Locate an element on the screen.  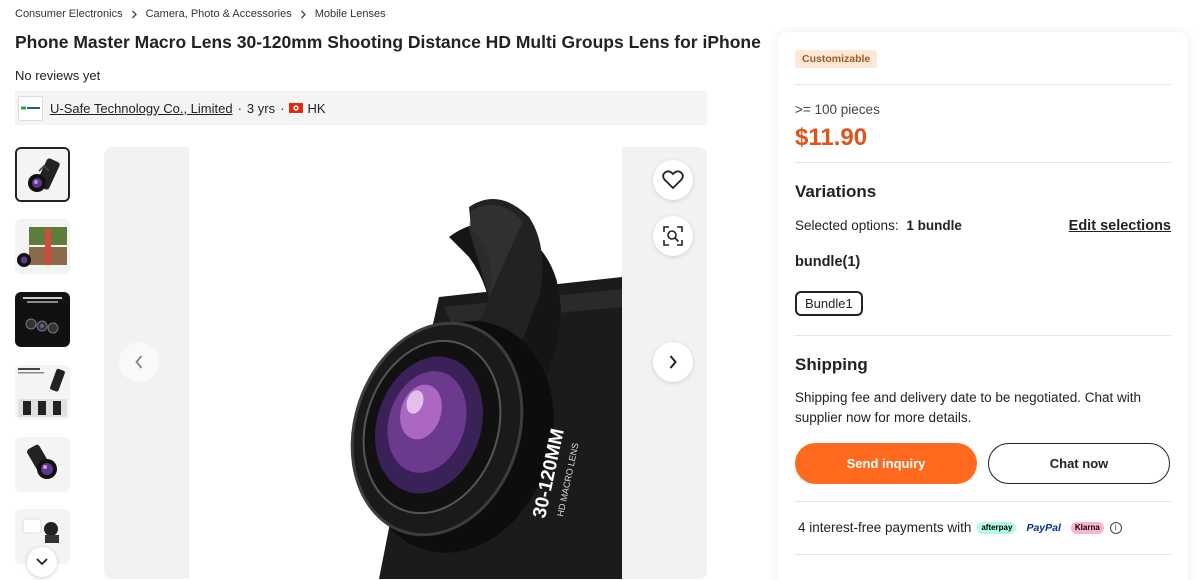
paypal-logo: PayPal is located at coordinates (1043, 527).